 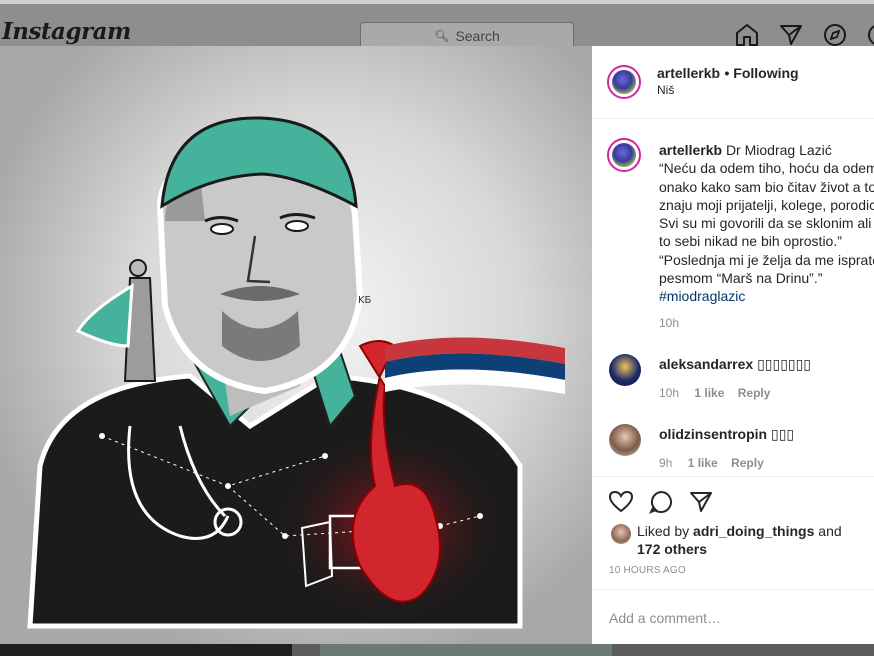 I want to click on follow-status: • Following, so click(x=762, y=73).